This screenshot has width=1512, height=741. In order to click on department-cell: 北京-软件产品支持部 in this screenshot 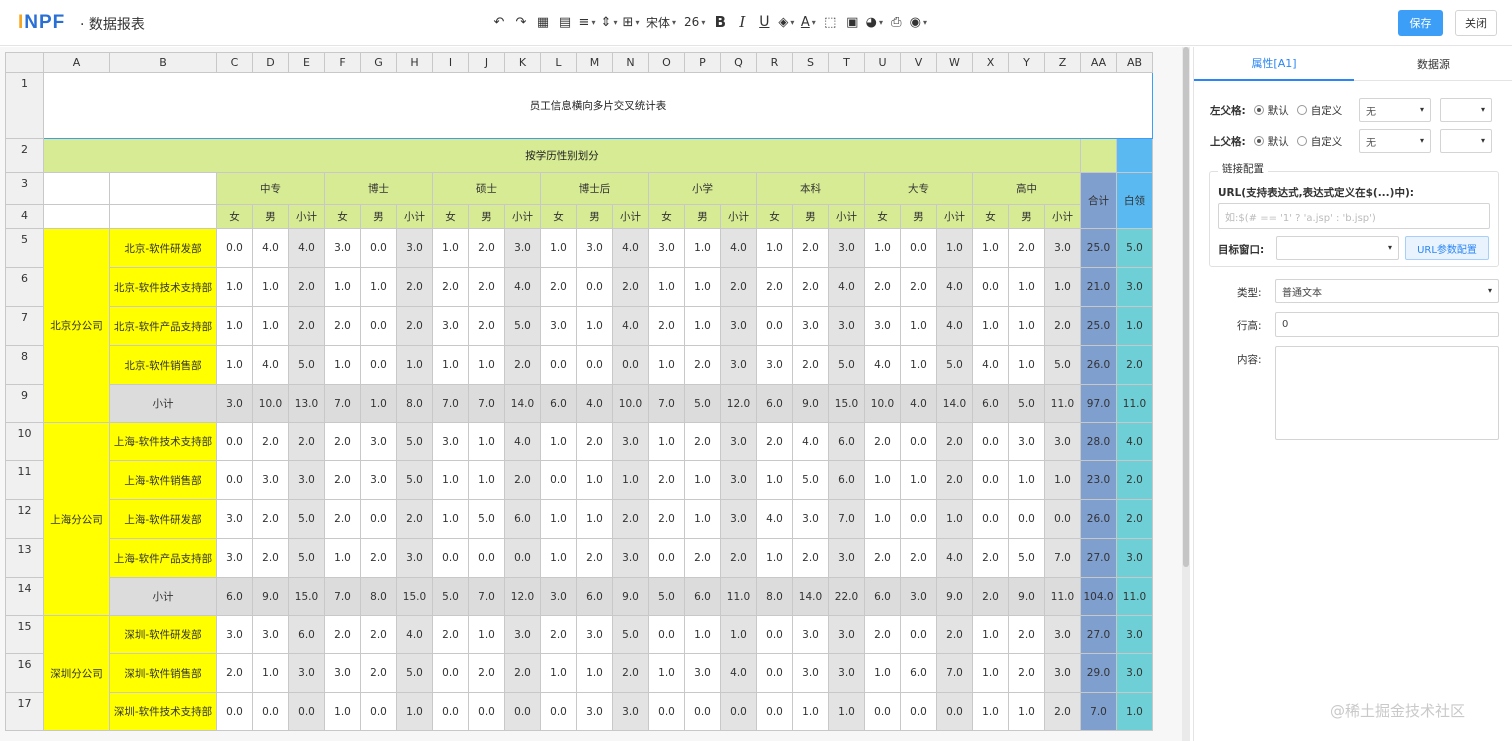, I will do `click(163, 326)`.